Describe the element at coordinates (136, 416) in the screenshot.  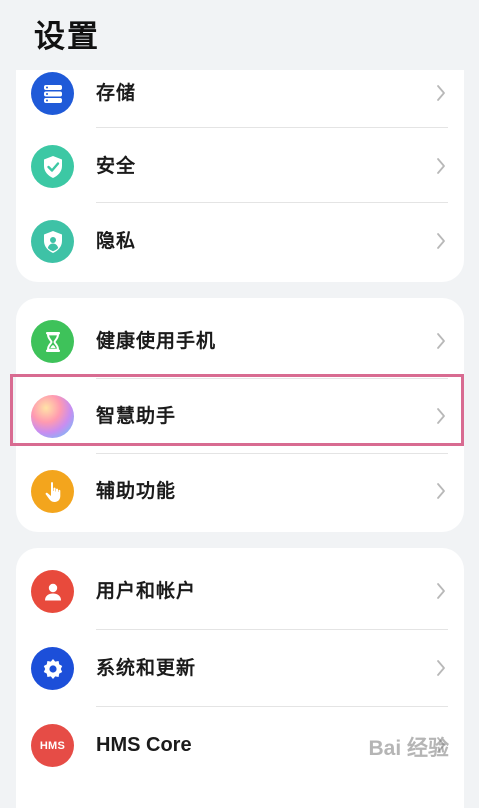
I see `settings-item-label: 智慧助手` at that location.